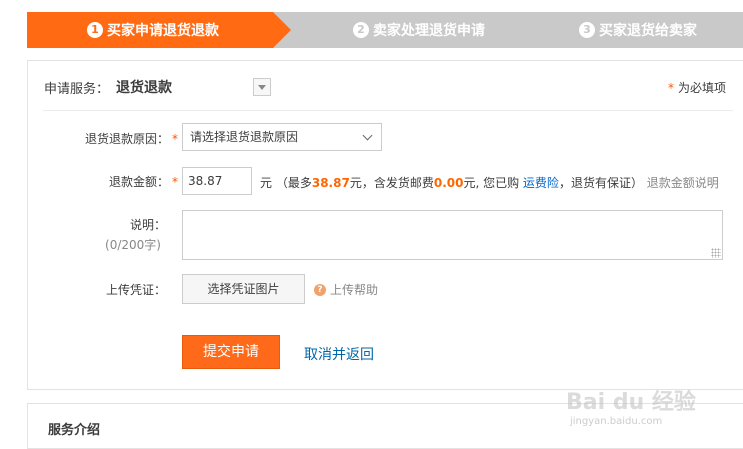  I want to click on service-intro-panel: 服务介绍, so click(385, 426).